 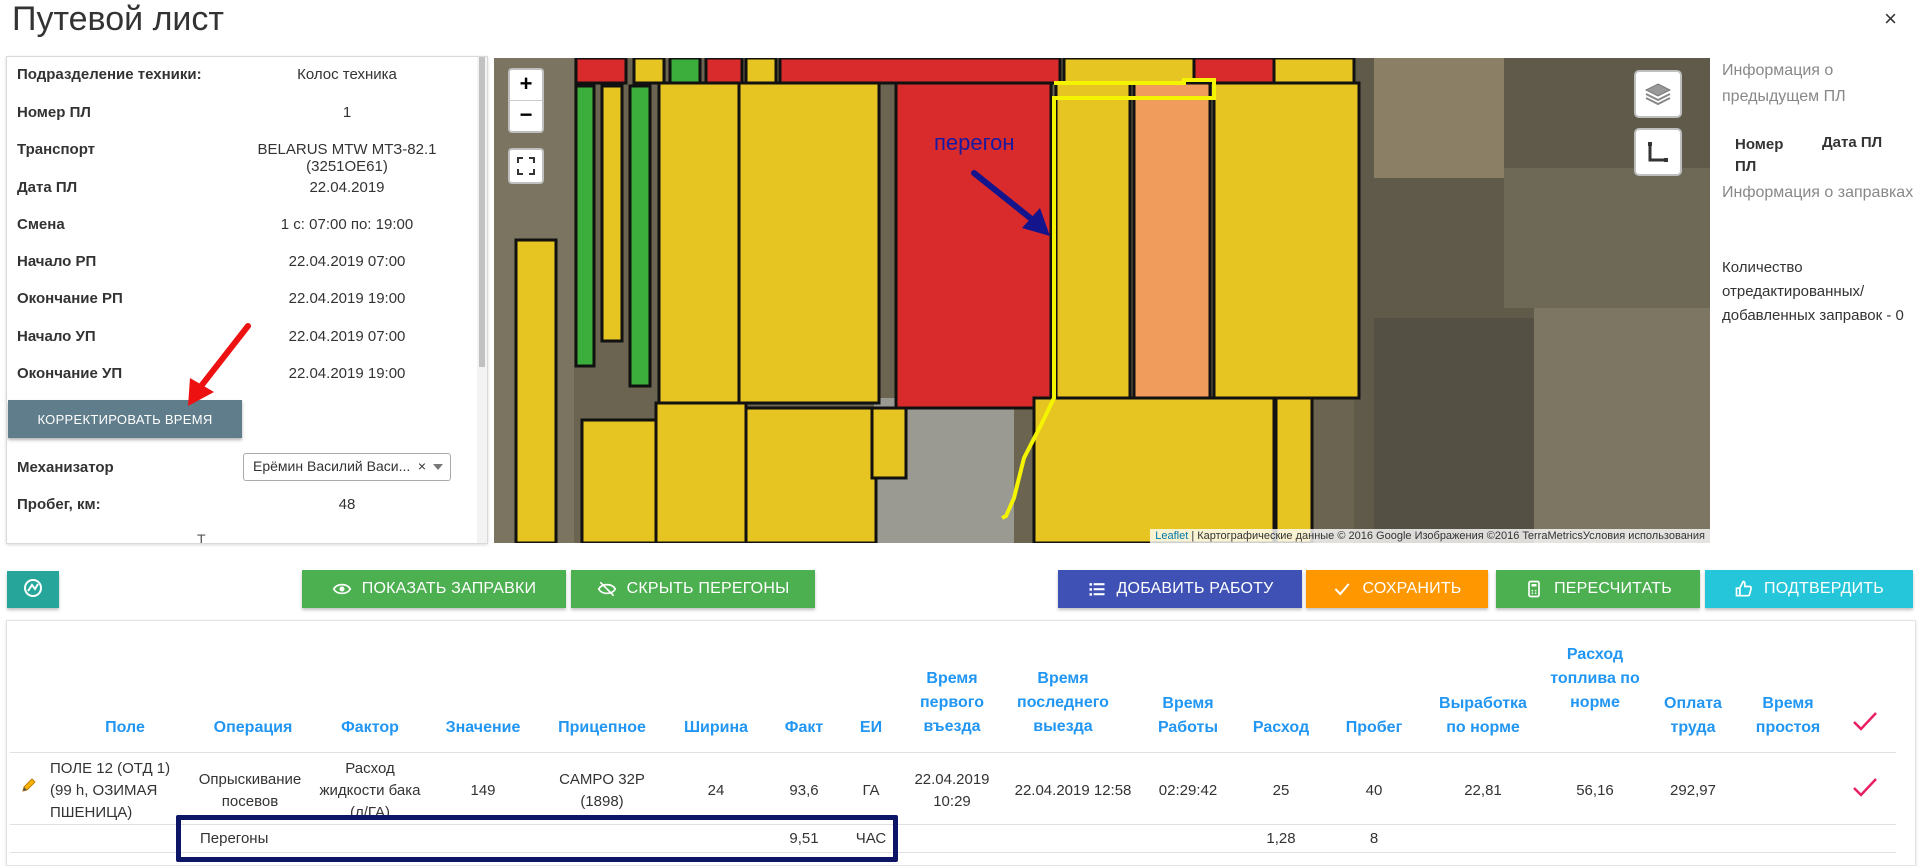 I want to click on eye-icon, so click(x=342, y=589).